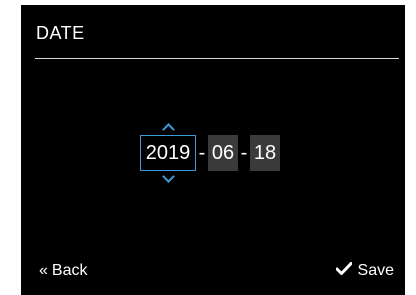 This screenshot has height=295, width=416. What do you see at coordinates (344, 271) in the screenshot?
I see `checkmark-icon` at bounding box center [344, 271].